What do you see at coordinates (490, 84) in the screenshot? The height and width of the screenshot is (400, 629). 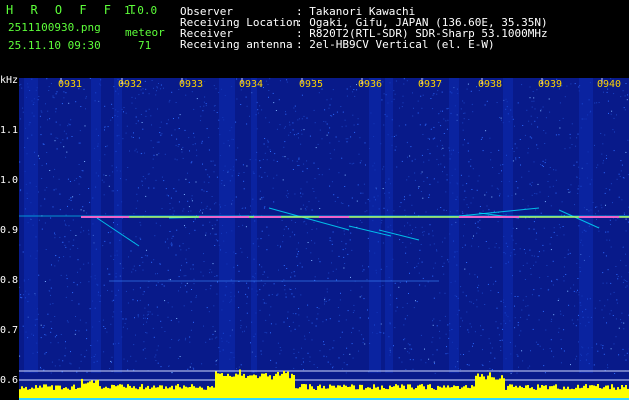 I see `x-tick-label: 0938` at bounding box center [490, 84].